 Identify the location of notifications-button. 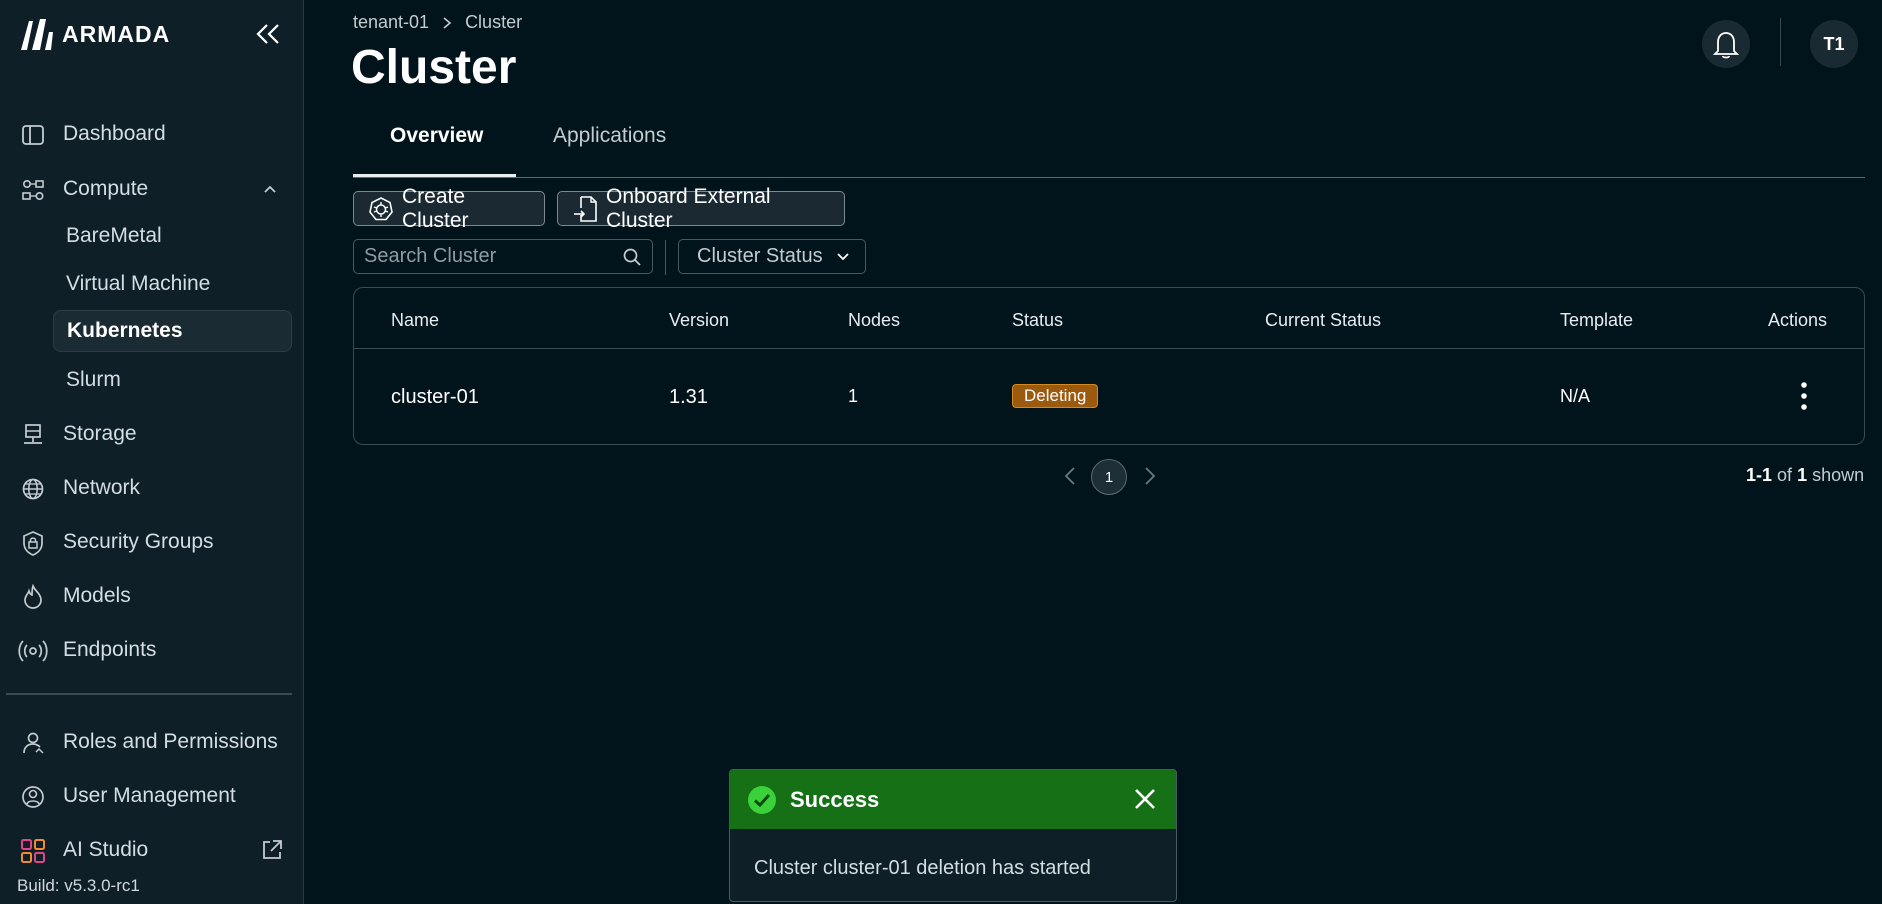
(1726, 44).